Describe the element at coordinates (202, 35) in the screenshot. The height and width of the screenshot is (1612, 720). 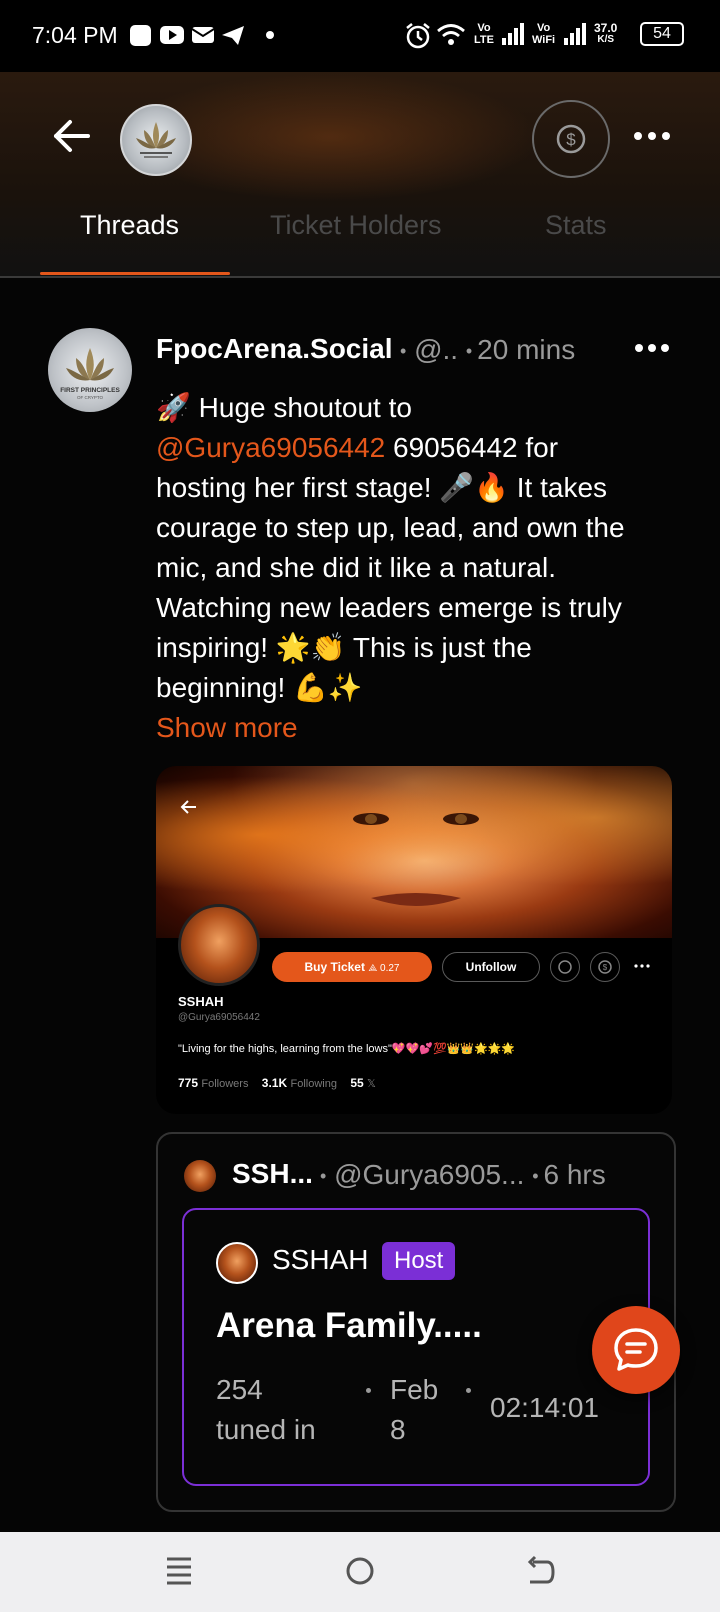
I see `notification-icons` at that location.